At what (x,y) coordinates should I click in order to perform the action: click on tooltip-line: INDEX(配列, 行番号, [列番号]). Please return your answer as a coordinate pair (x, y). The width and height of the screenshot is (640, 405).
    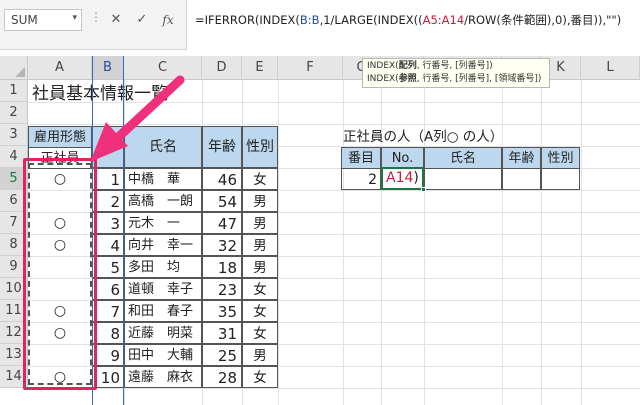
    Looking at the image, I should click on (430, 66).